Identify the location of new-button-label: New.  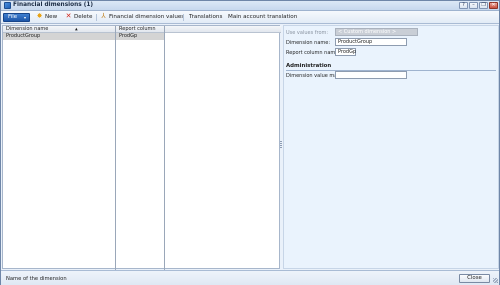
(51, 17).